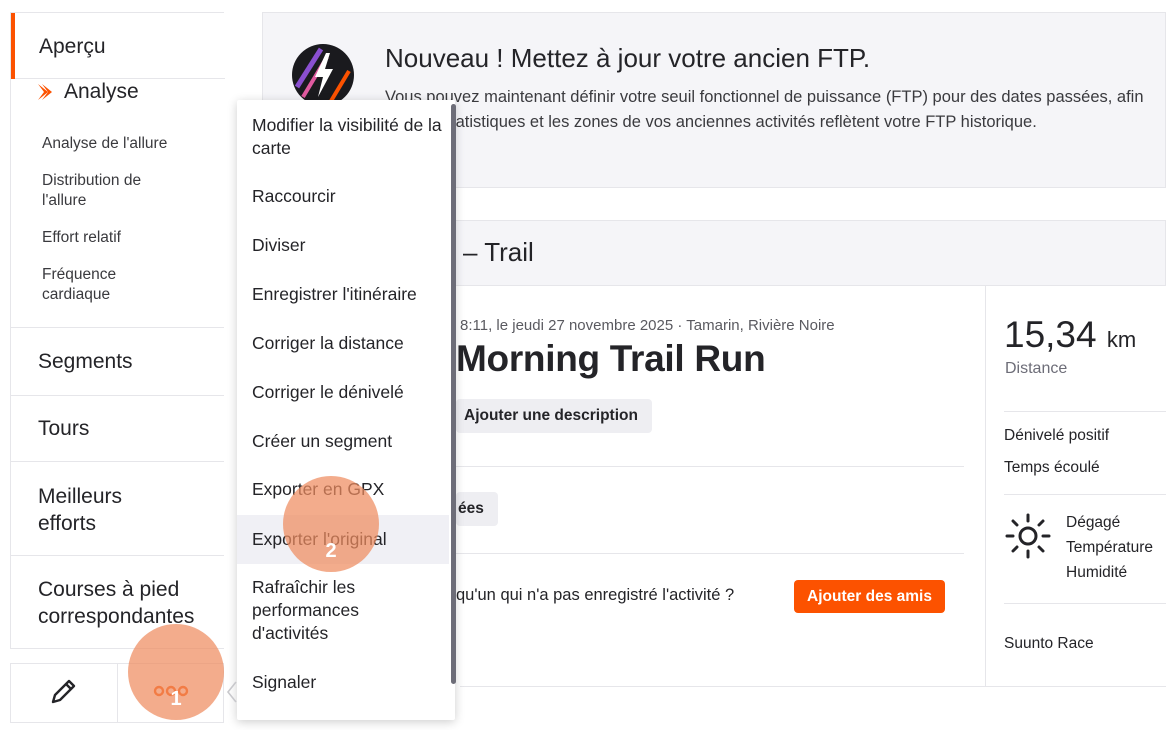 The height and width of the screenshot is (730, 1166). Describe the element at coordinates (13, 46) in the screenshot. I see `active-indicator` at that location.